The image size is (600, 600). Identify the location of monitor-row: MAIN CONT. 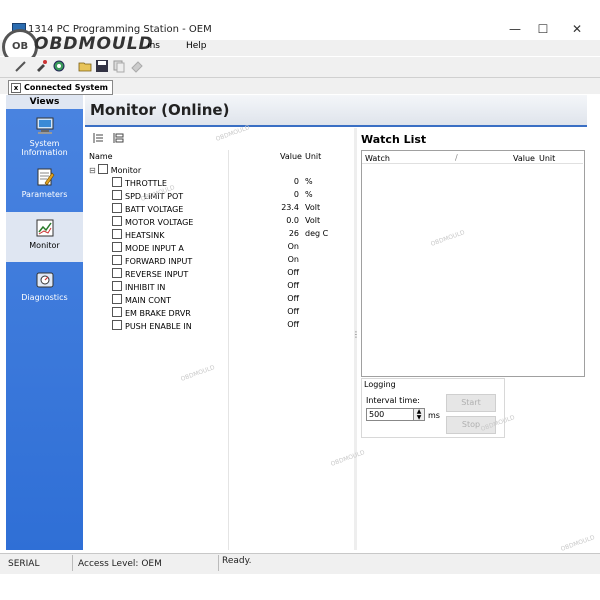
(141, 300).